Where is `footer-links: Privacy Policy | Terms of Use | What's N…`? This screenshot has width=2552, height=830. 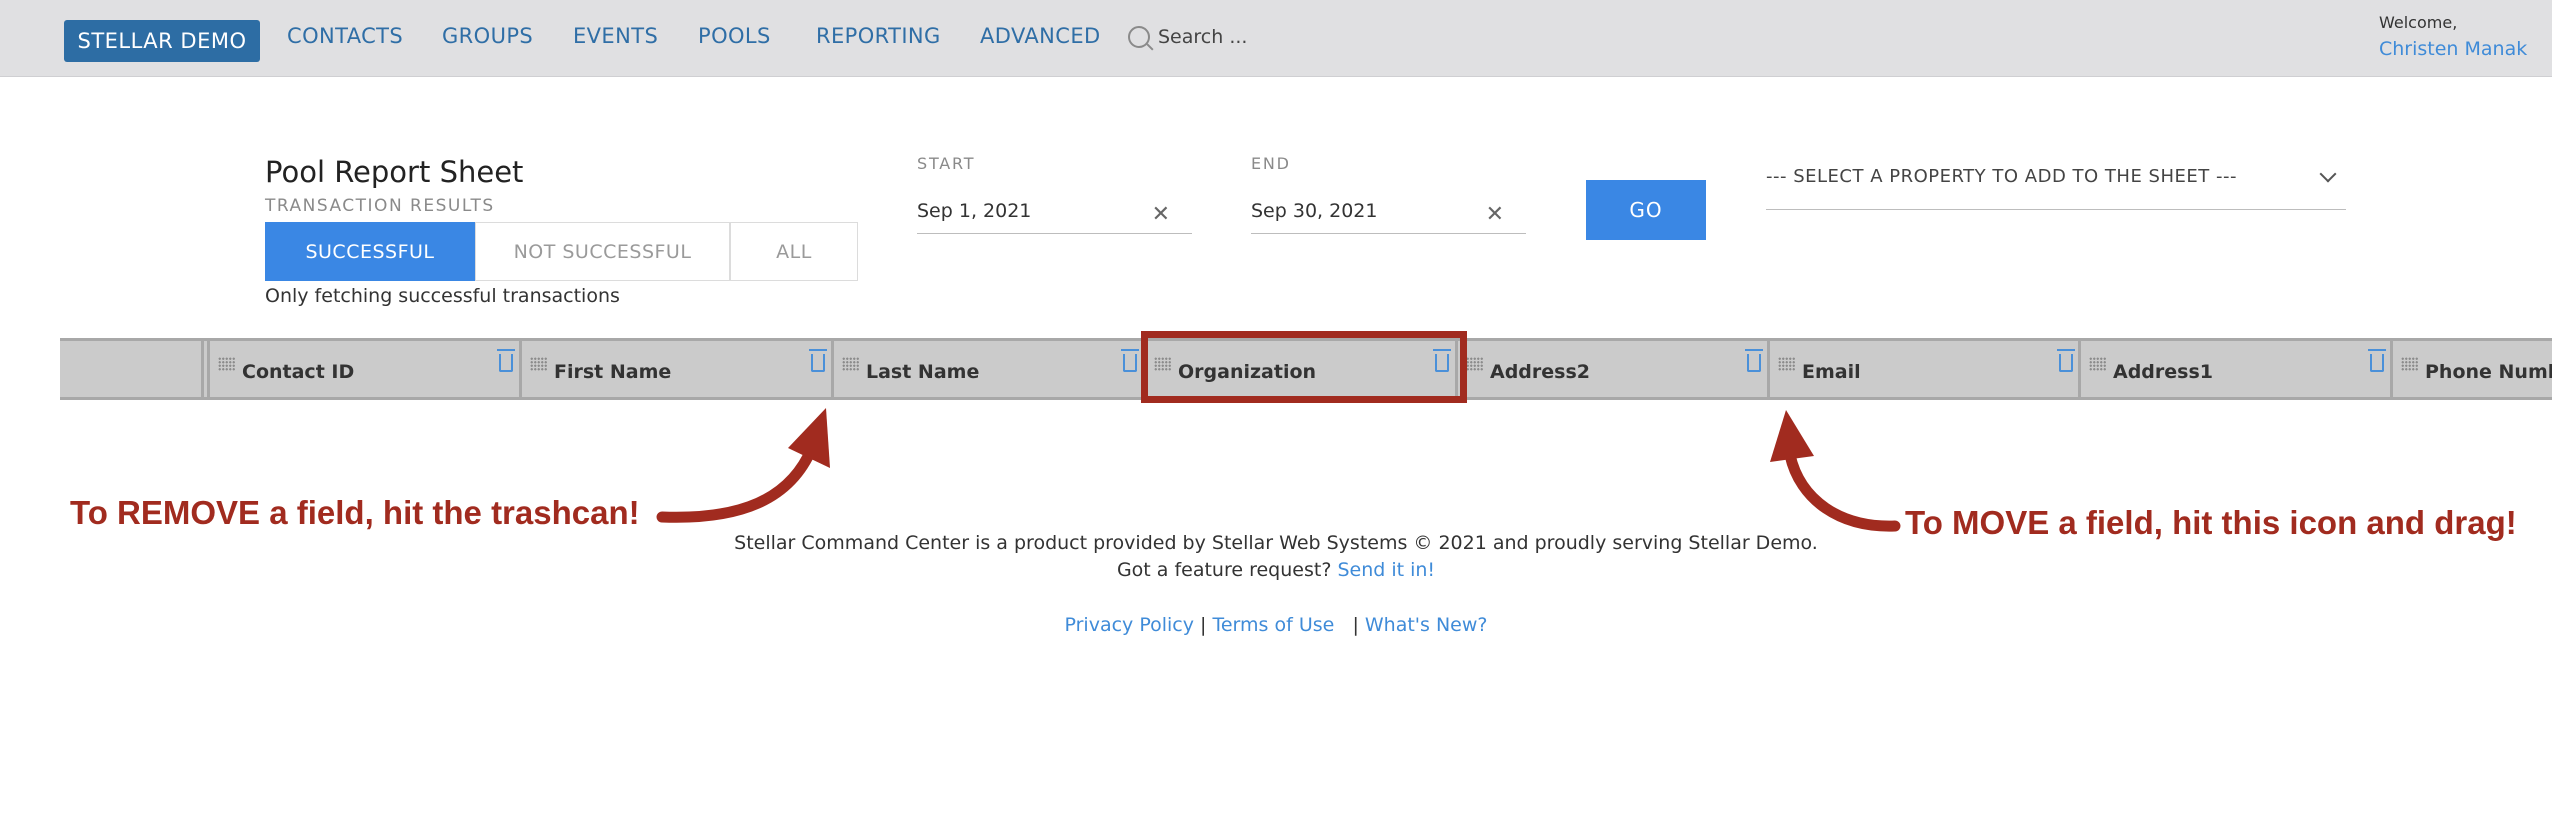
footer-links: Privacy Policy | Terms of Use | What's N… is located at coordinates (1276, 625).